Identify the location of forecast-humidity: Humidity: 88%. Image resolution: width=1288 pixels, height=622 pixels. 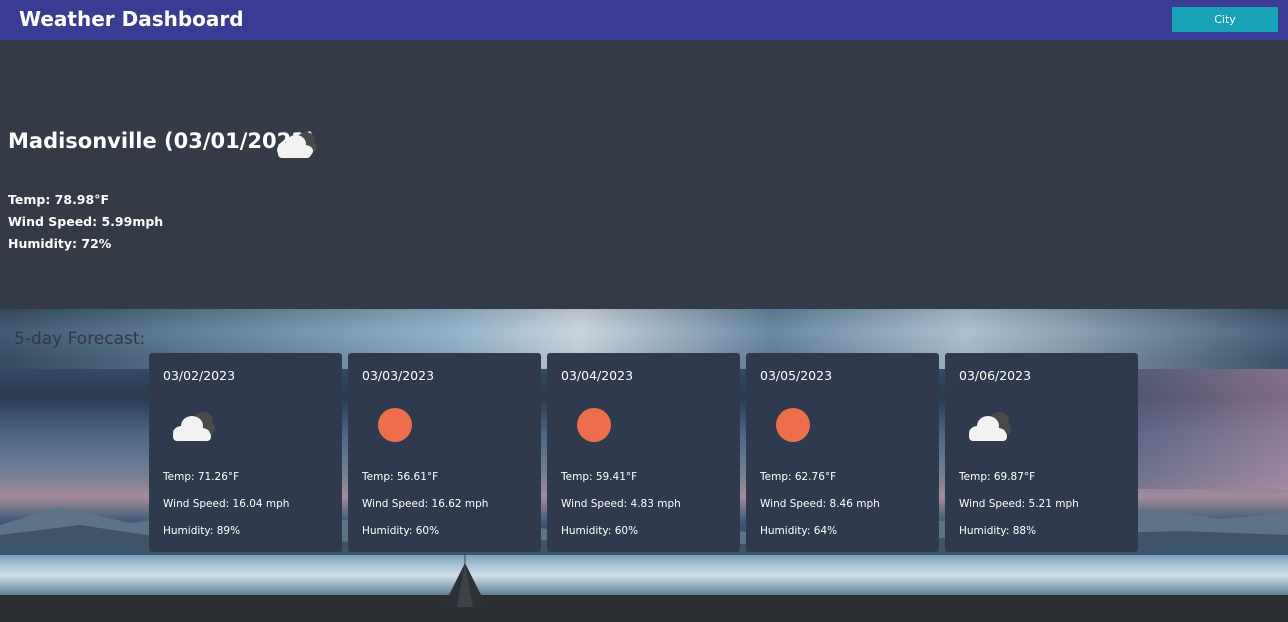
(998, 531).